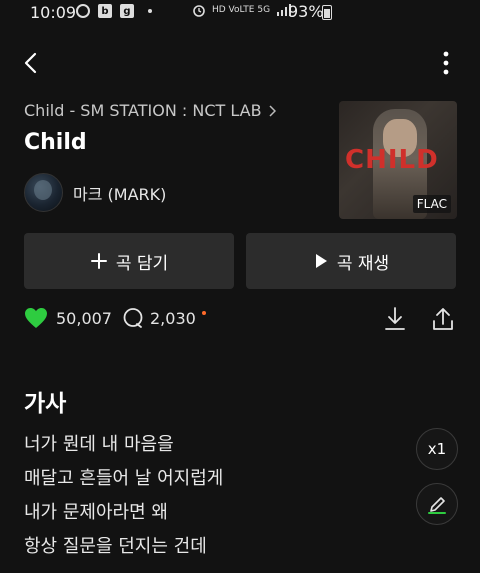 This screenshot has height=573, width=480. I want to click on artist-avatar, so click(43, 192).